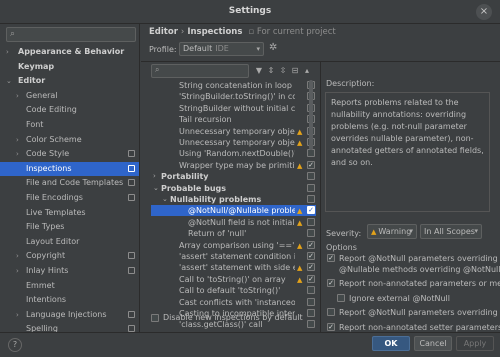 Image resolution: width=500 pixels, height=357 pixels. Describe the element at coordinates (69, 300) in the screenshot. I see `sidebar-item: Intentions` at that location.